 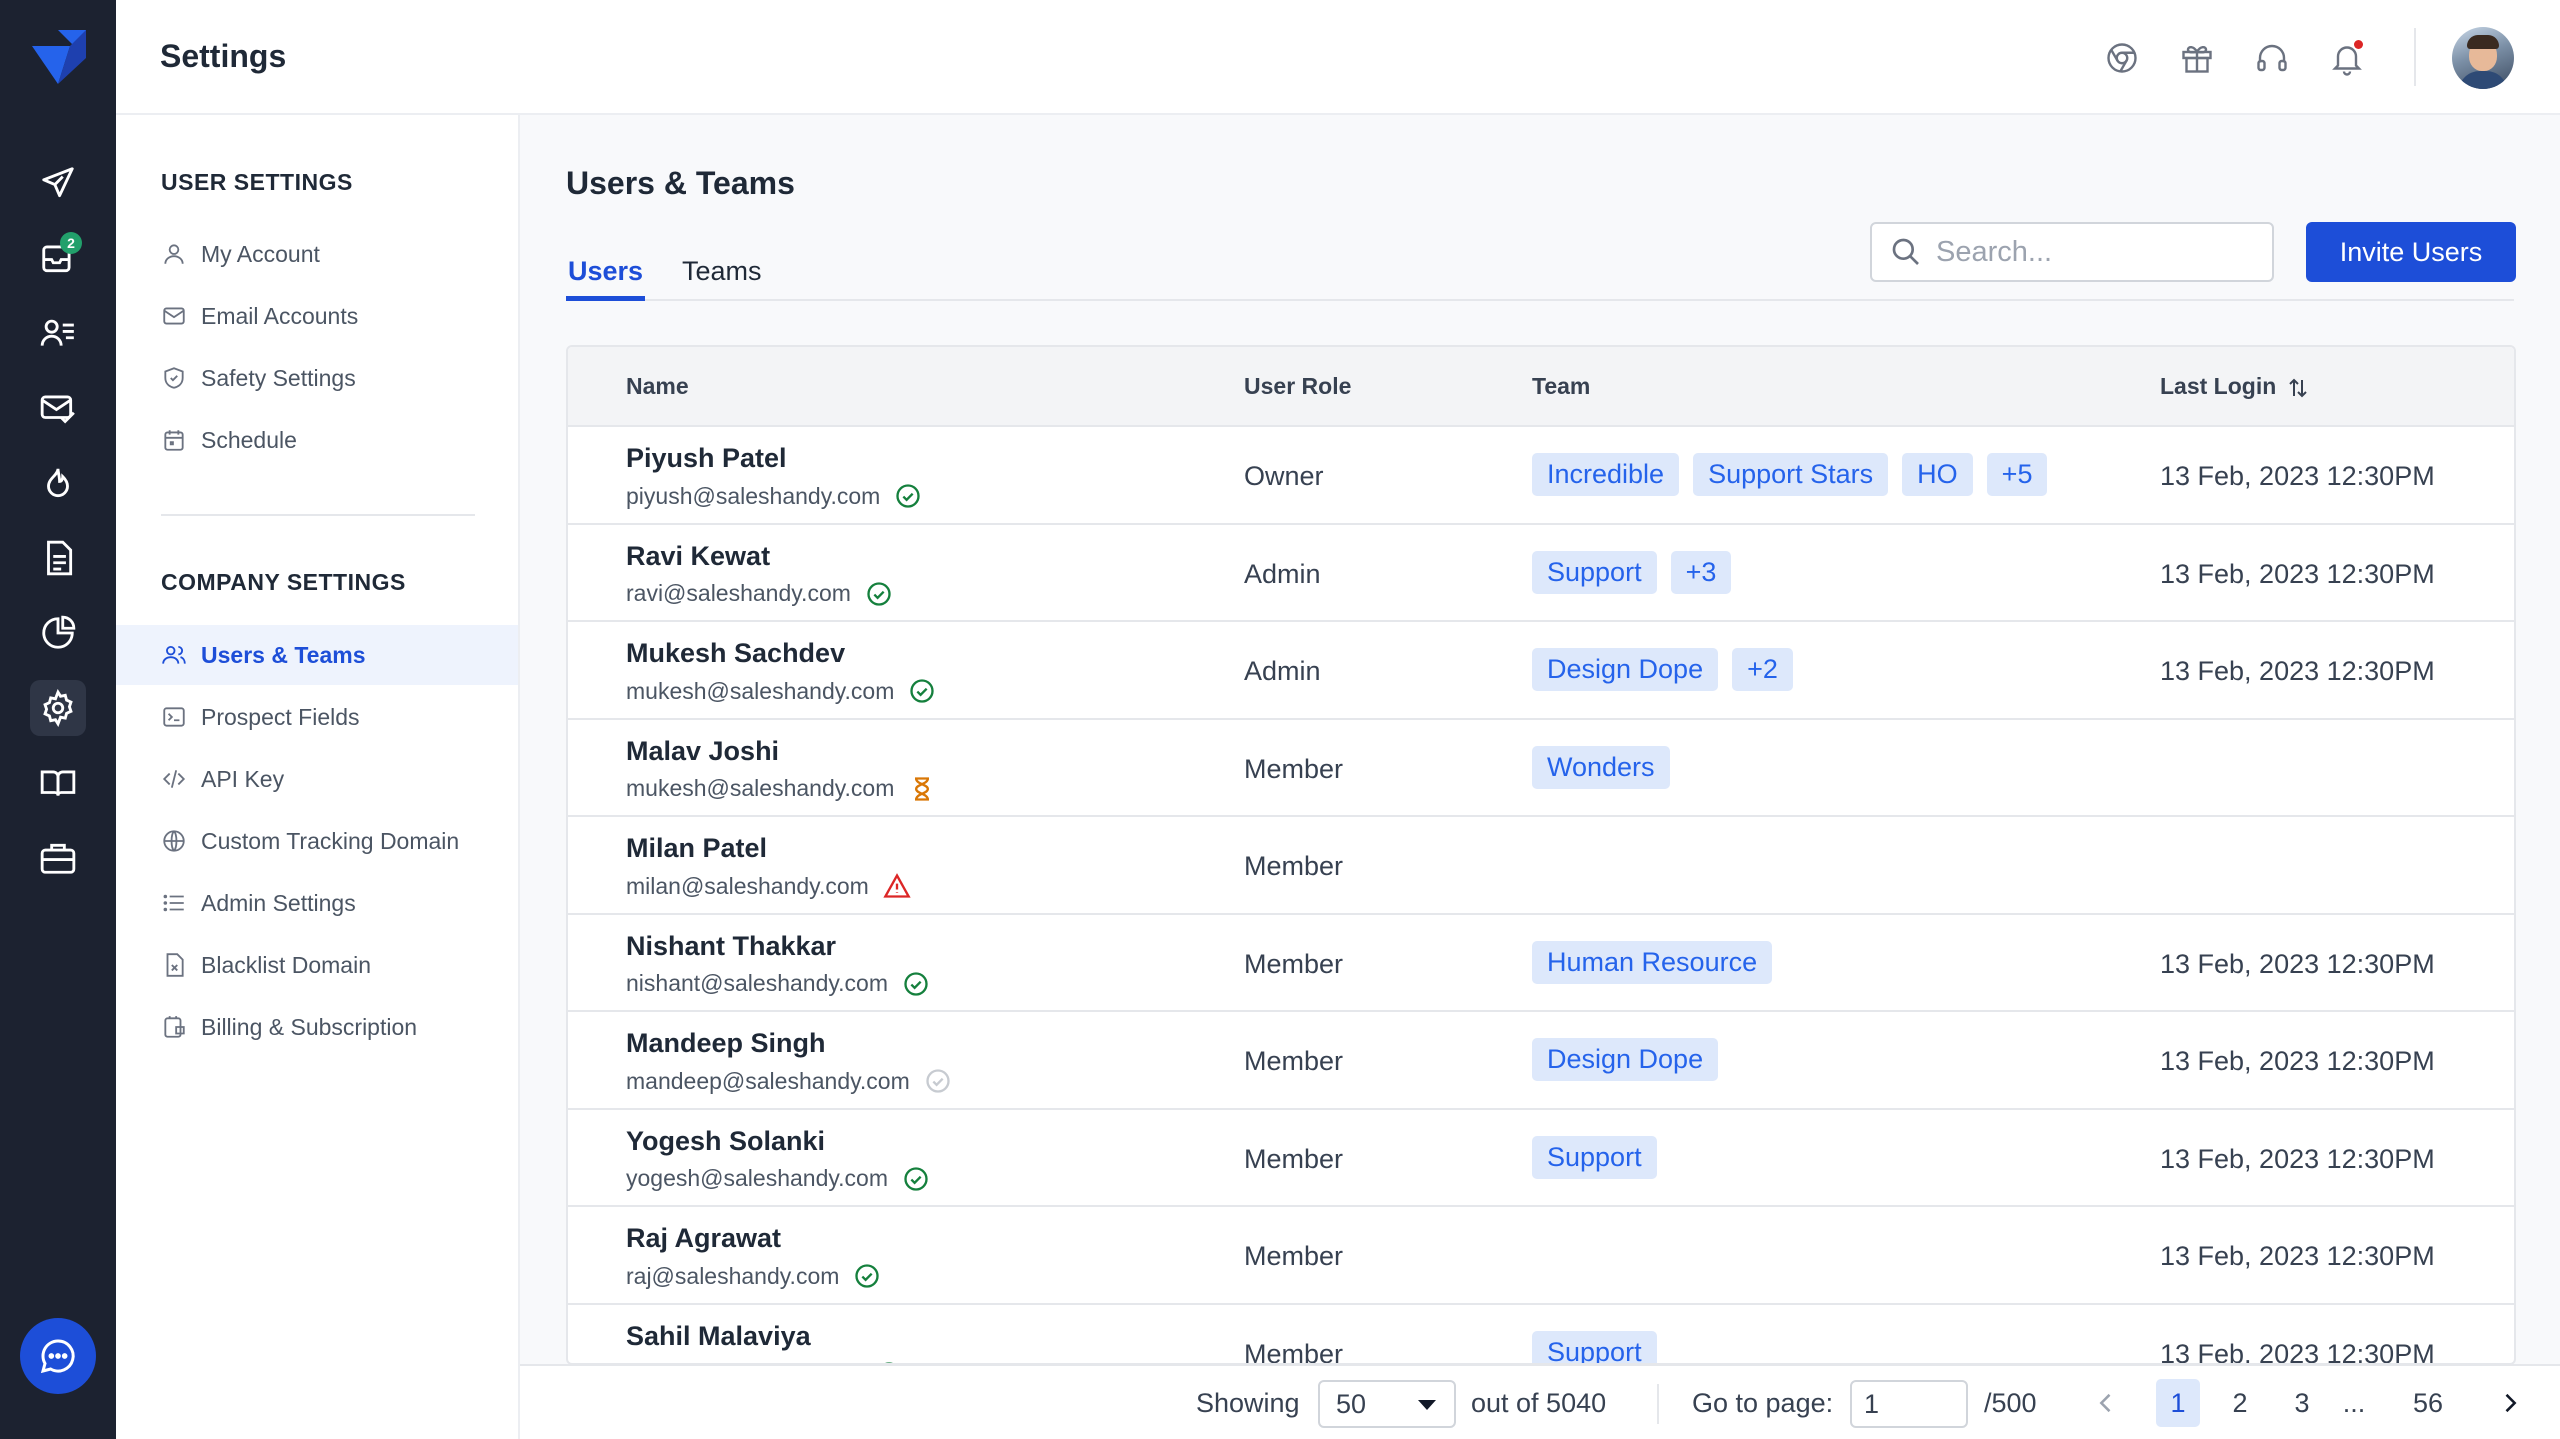 What do you see at coordinates (722, 273) in the screenshot?
I see `tab-teams: Teams` at bounding box center [722, 273].